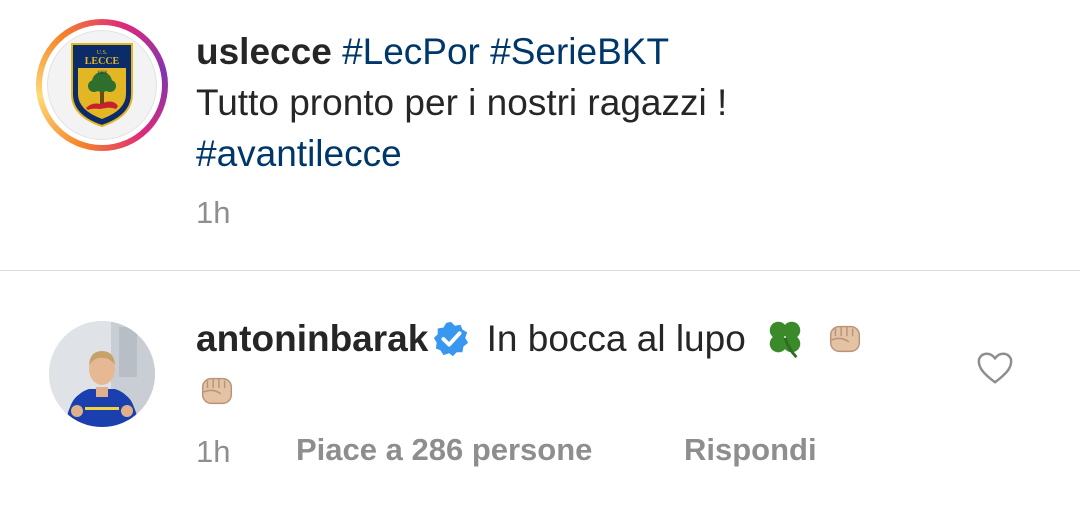  What do you see at coordinates (451, 339) in the screenshot?
I see `verified-badge-icon` at bounding box center [451, 339].